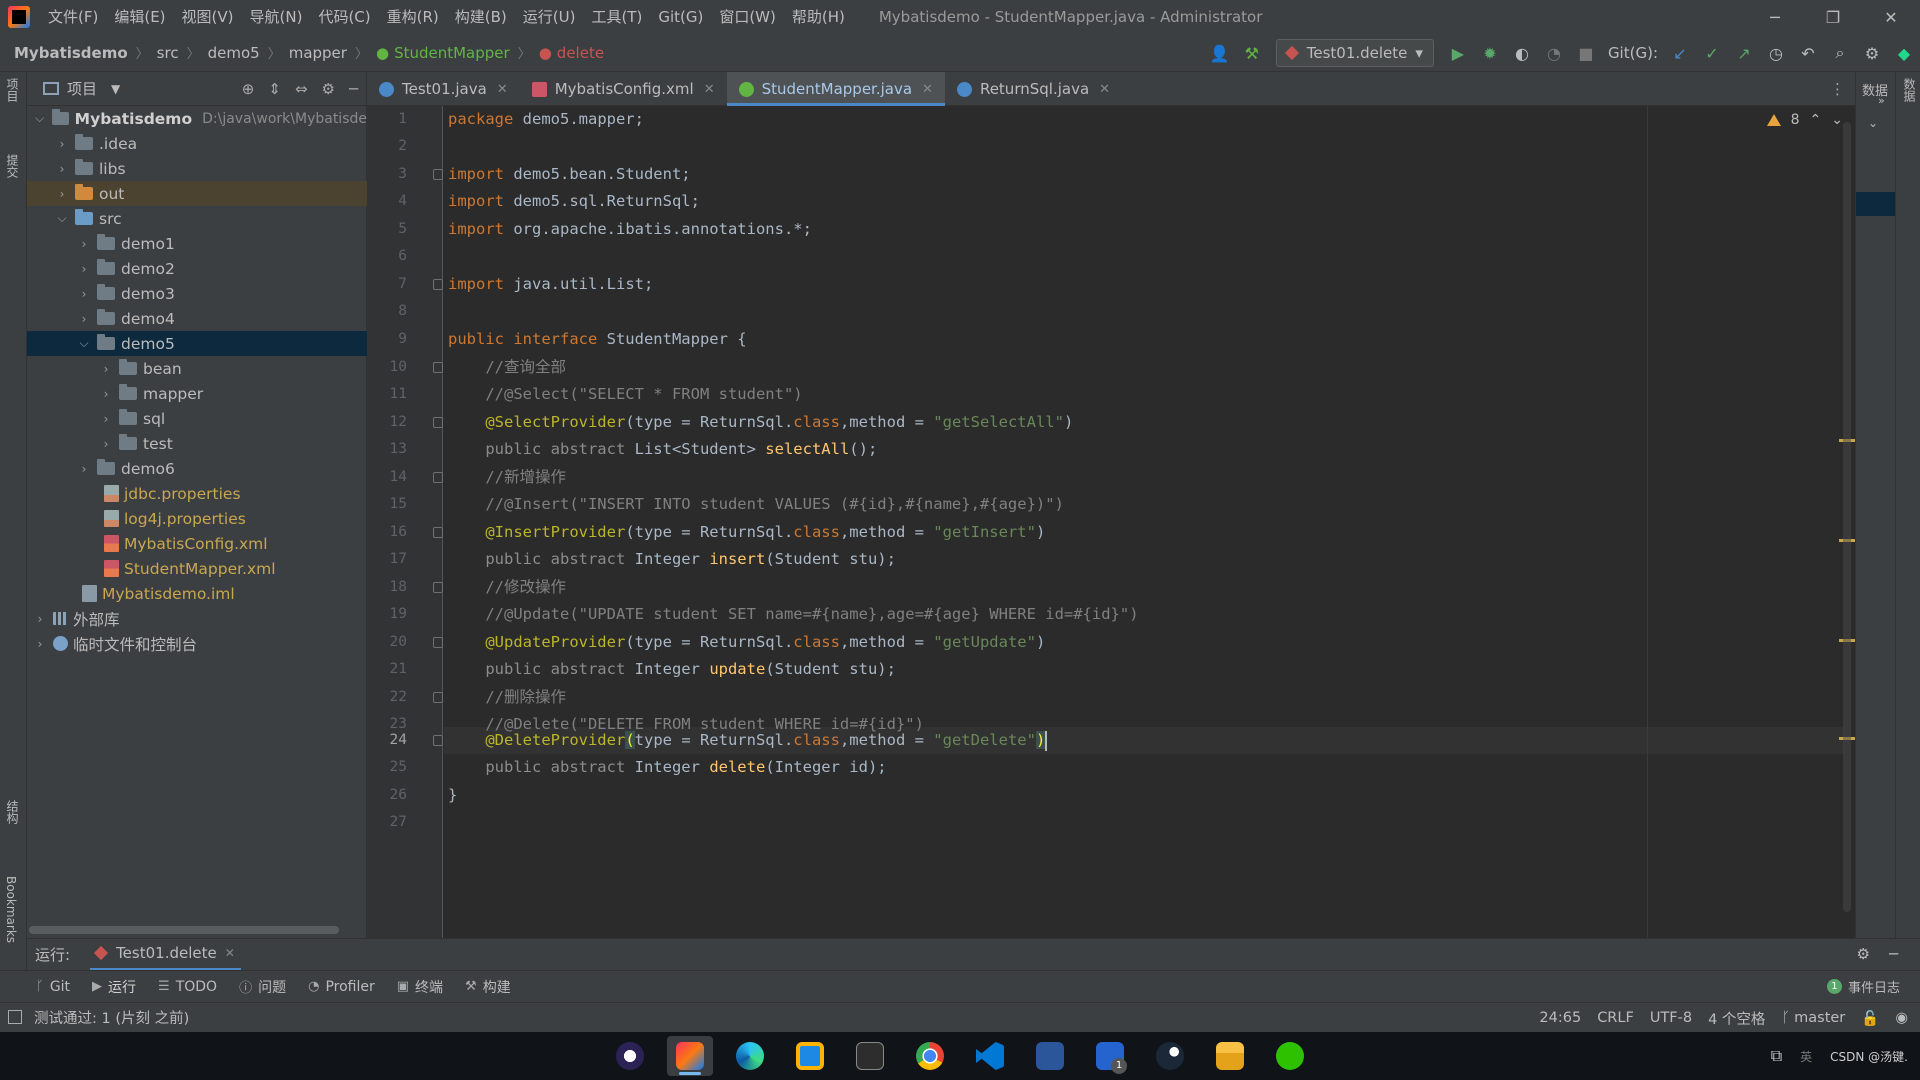 The height and width of the screenshot is (1080, 1920). What do you see at coordinates (1744, 53) in the screenshot?
I see `git-push-icon: ↗` at bounding box center [1744, 53].